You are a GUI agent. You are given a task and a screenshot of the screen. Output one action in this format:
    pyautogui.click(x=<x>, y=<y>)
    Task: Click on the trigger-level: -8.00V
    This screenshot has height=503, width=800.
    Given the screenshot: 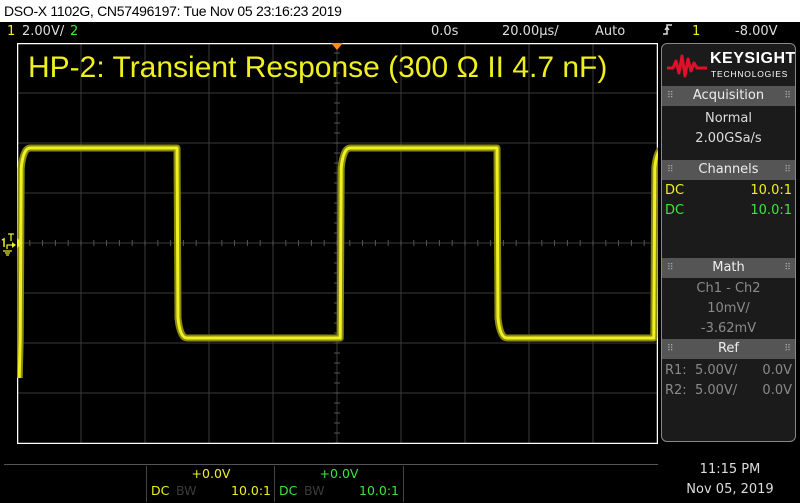 What is the action you would take?
    pyautogui.click(x=756, y=32)
    